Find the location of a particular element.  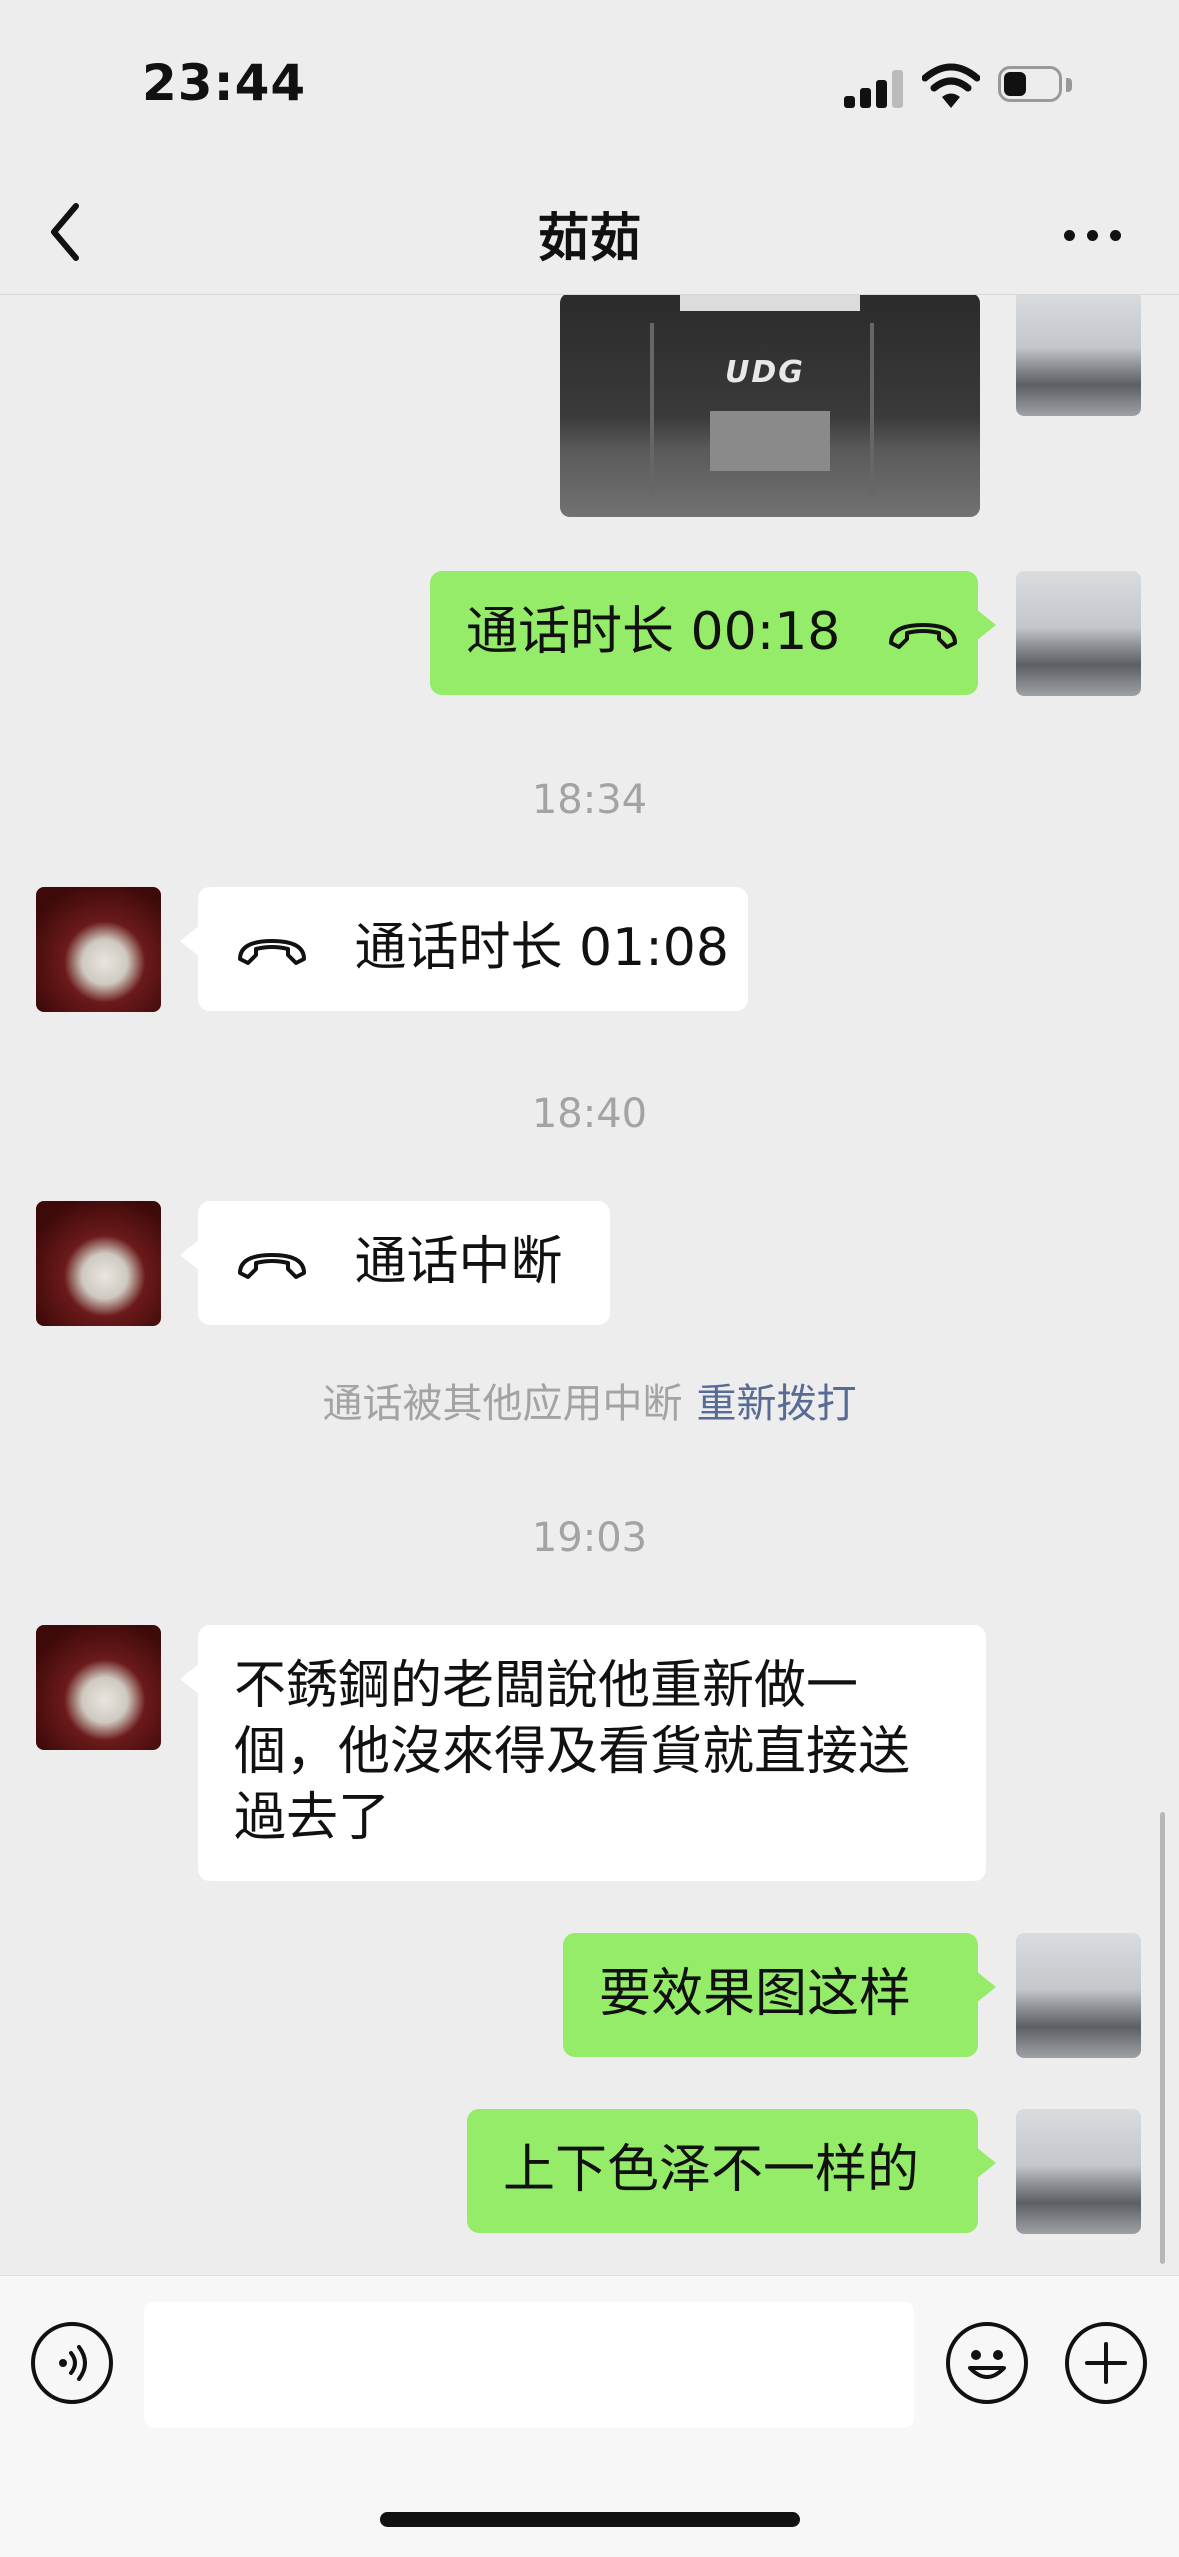

voice-icon is located at coordinates (72, 2363).